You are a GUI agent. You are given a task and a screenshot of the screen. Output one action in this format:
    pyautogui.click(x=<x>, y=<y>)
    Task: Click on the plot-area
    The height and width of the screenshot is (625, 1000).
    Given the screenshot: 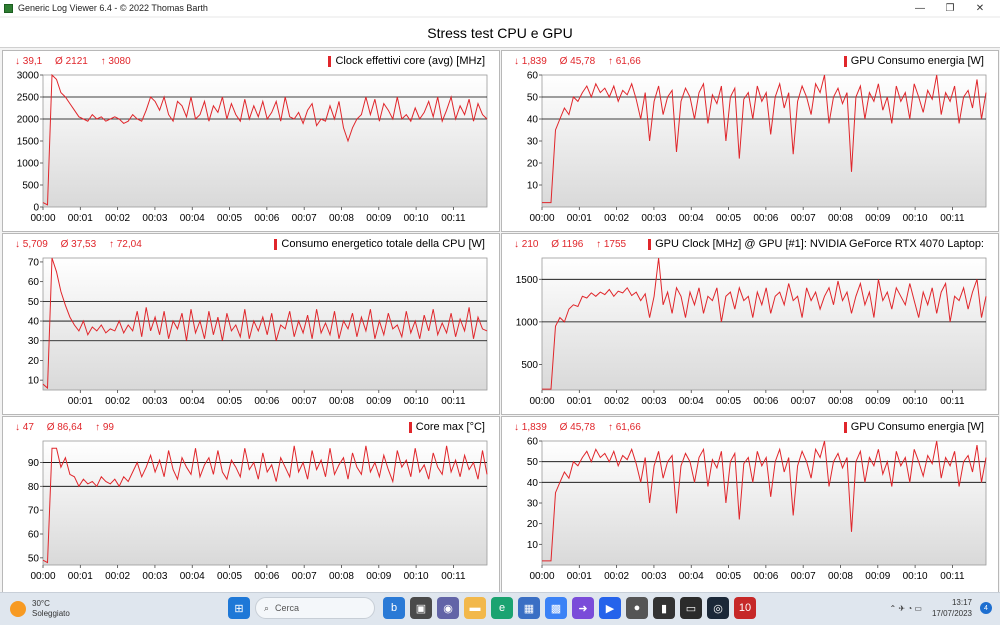 What is the action you would take?
    pyautogui.click(x=764, y=324)
    